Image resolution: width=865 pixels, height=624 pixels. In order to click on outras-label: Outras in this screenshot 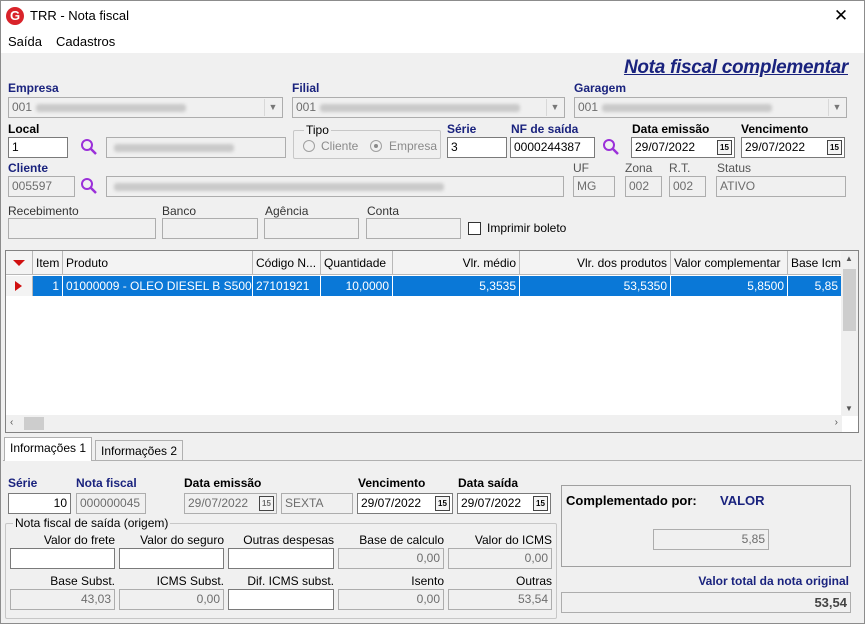, I will do `click(533, 581)`.